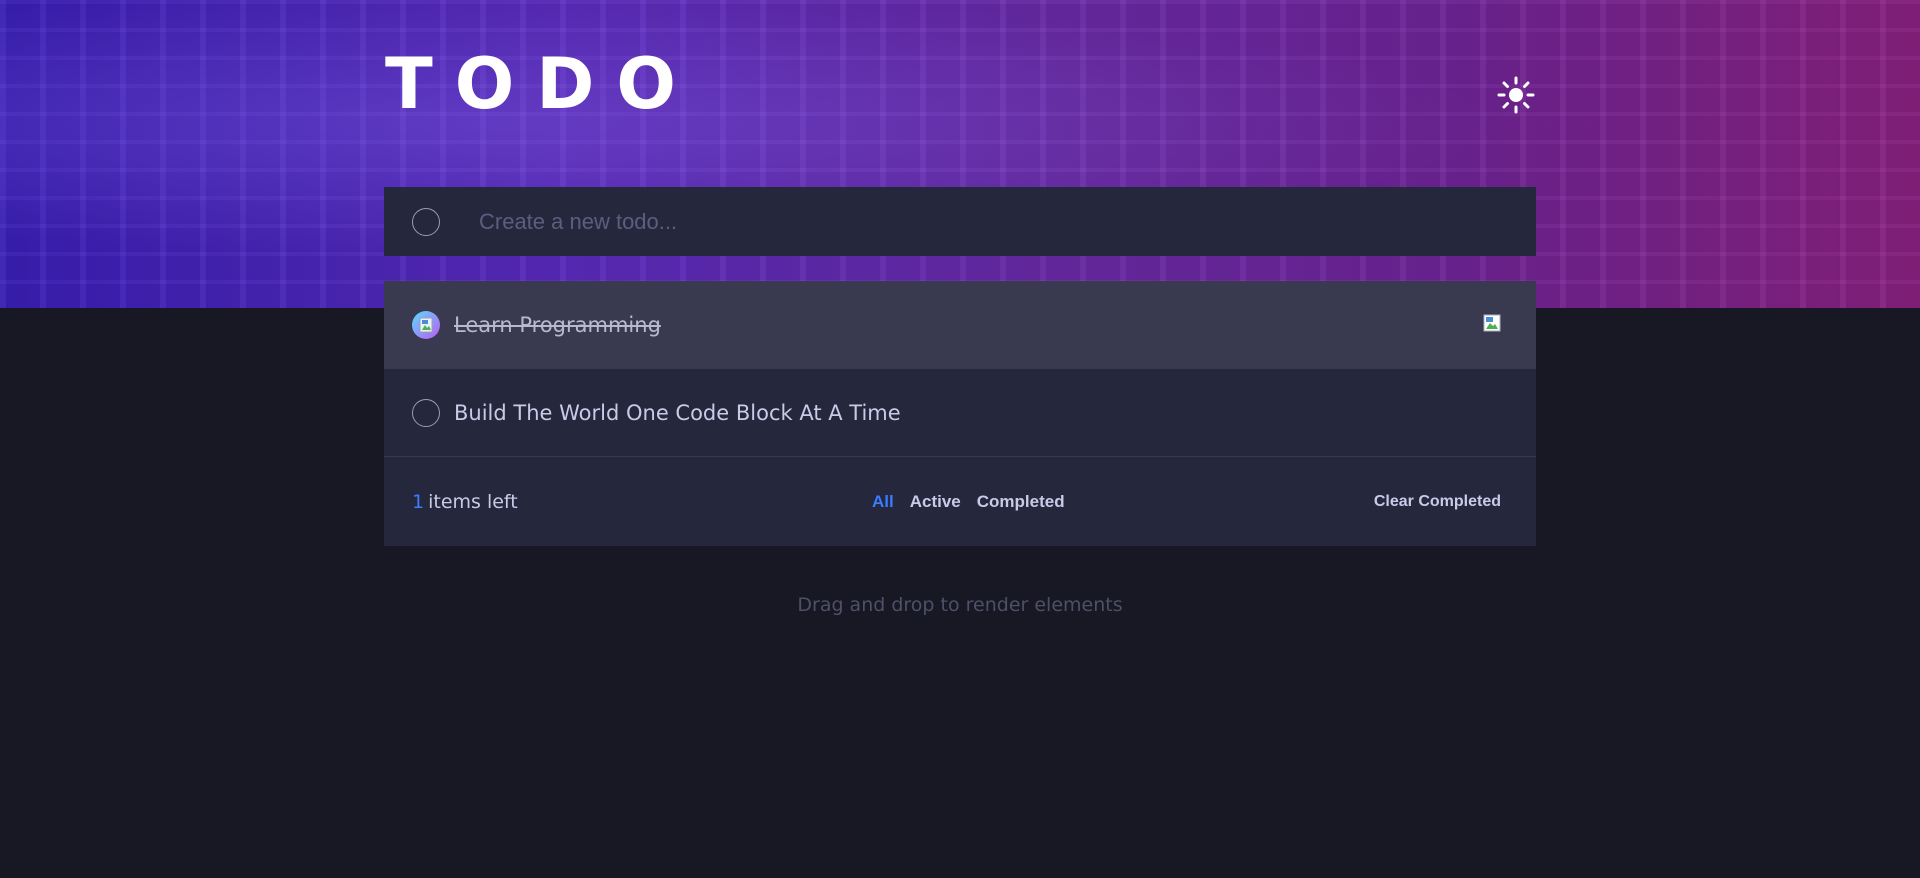 Image resolution: width=1920 pixels, height=878 pixels. Describe the element at coordinates (473, 501) in the screenshot. I see `items-left-label: items left` at that location.